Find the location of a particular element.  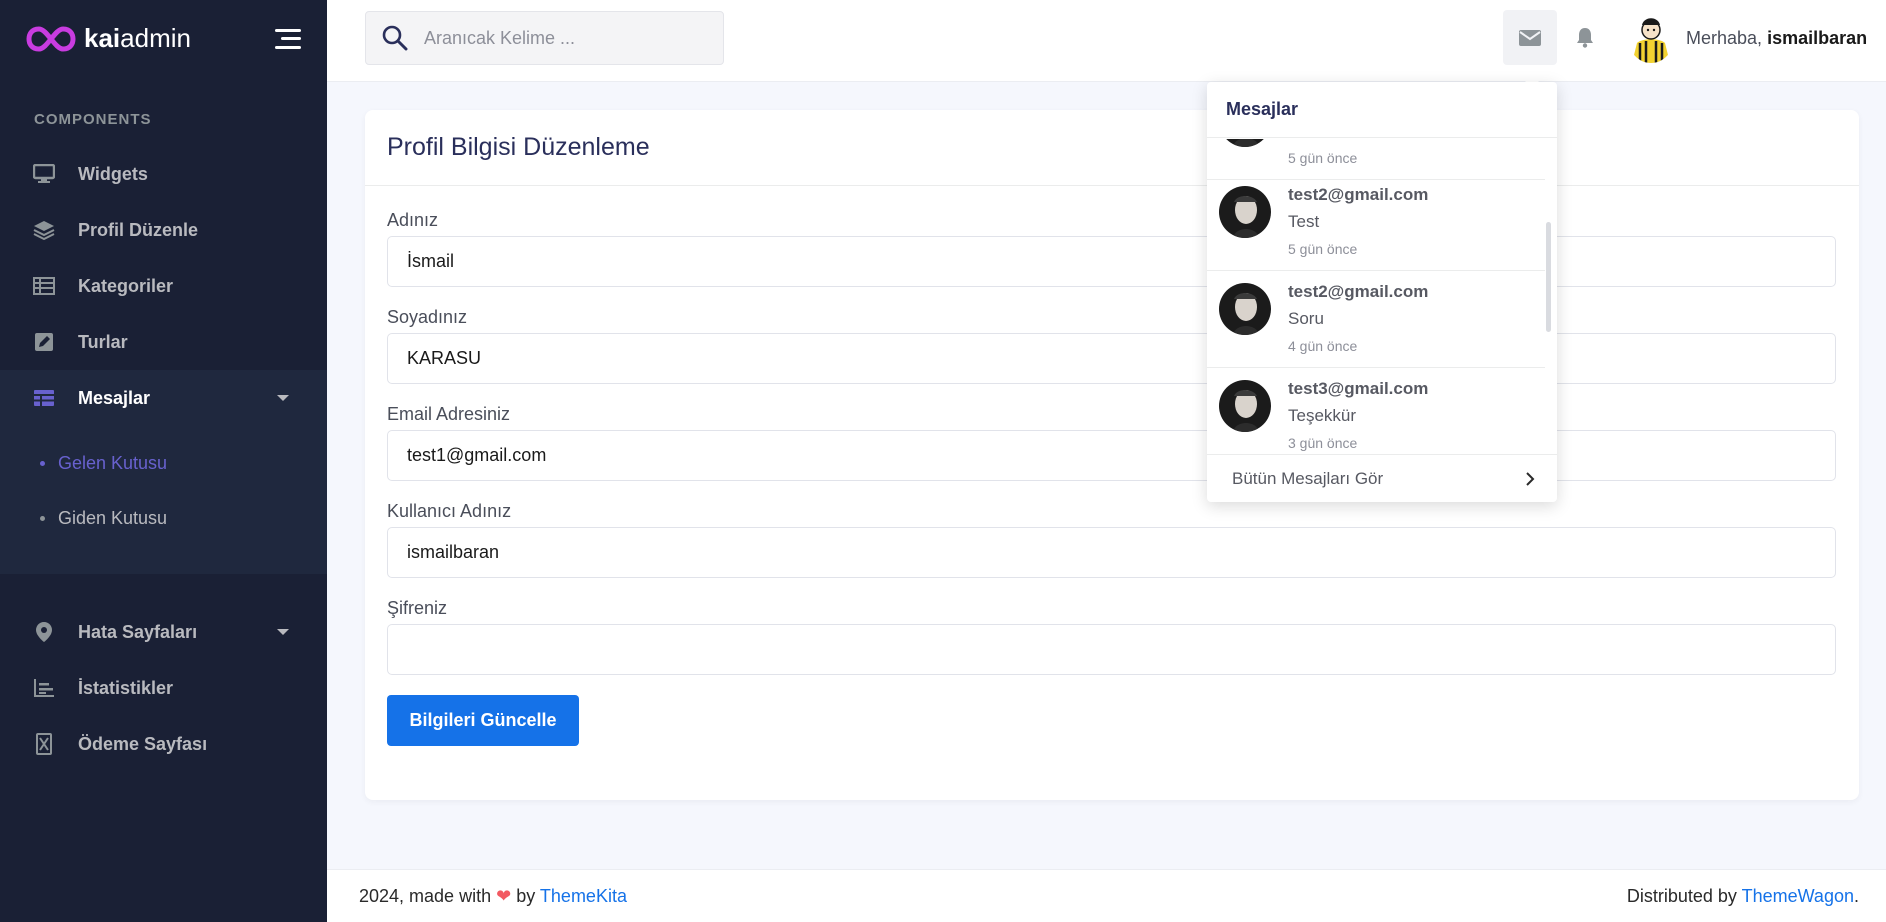

sidebar-item-kategoriler: Kategoriler is located at coordinates (163, 286).